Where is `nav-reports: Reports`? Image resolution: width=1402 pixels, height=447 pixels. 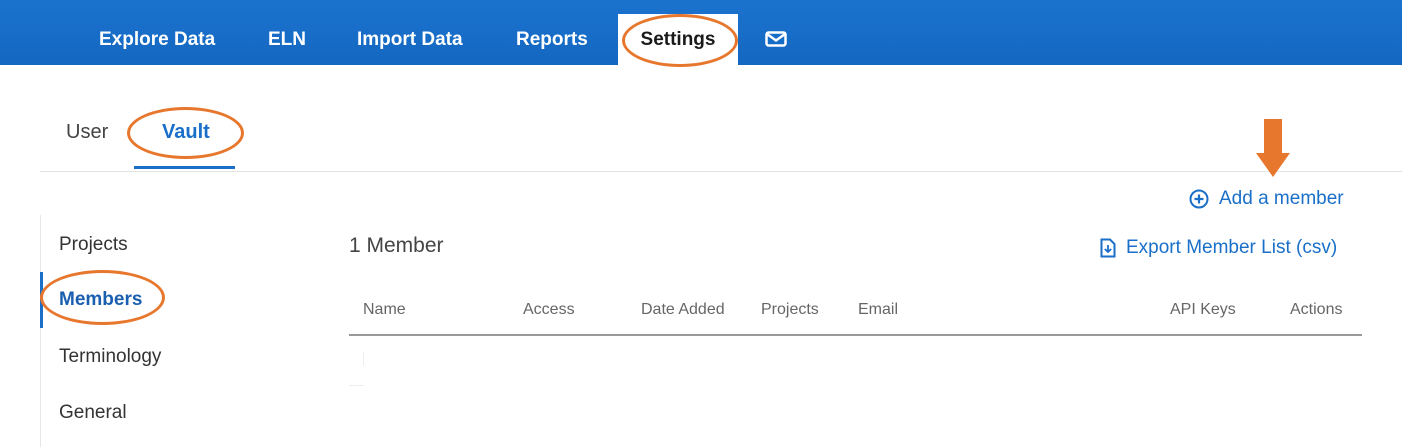
nav-reports: Reports is located at coordinates (552, 32).